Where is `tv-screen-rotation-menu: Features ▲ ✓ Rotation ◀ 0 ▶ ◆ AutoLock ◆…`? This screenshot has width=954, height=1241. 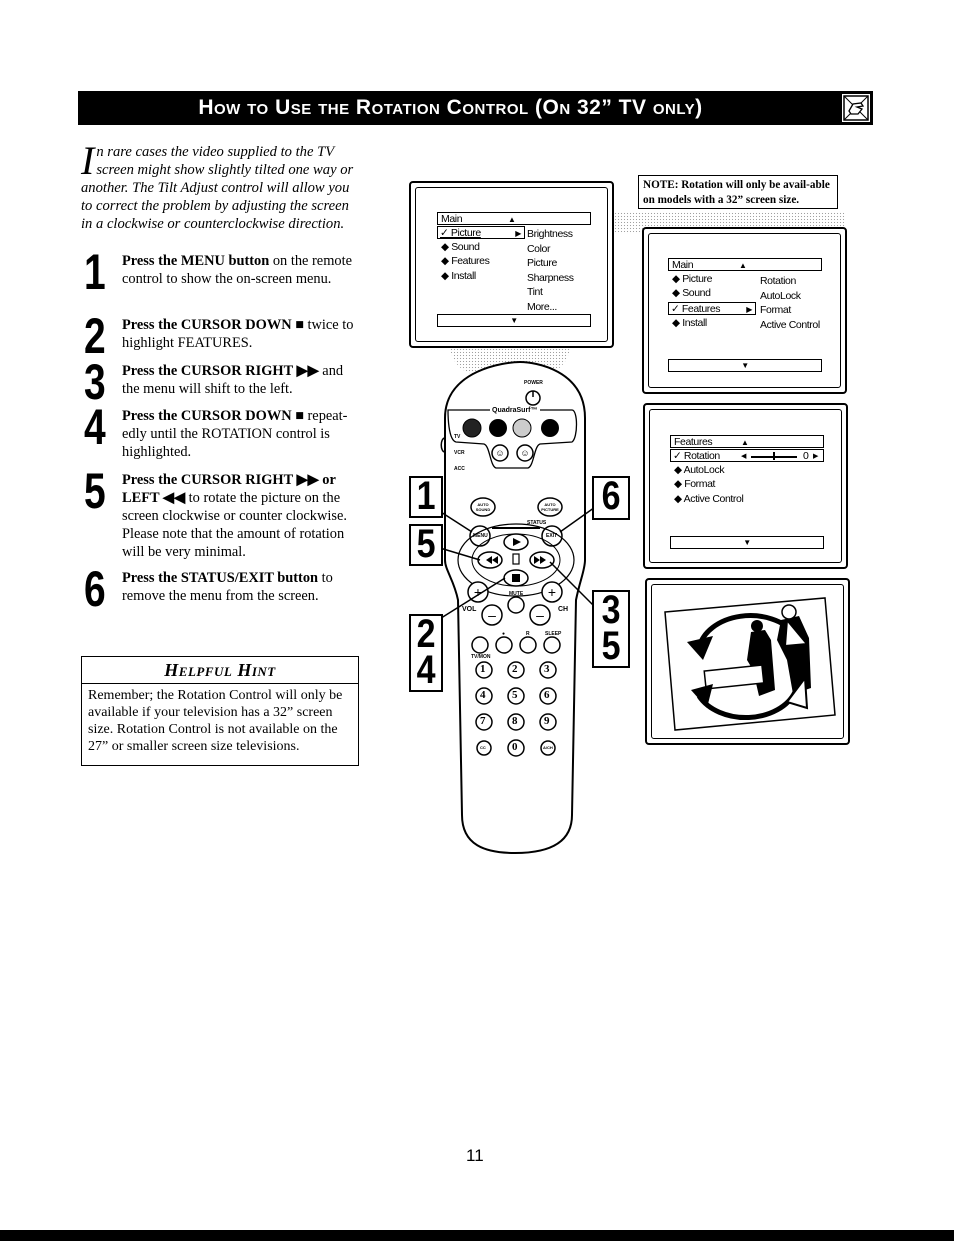 tv-screen-rotation-menu: Features ▲ ✓ Rotation ◀ 0 ▶ ◆ AutoLock ◆… is located at coordinates (745, 486).